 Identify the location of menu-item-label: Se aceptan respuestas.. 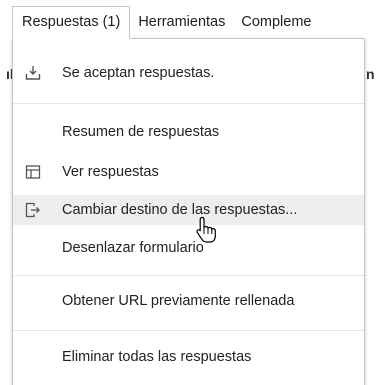
(138, 73).